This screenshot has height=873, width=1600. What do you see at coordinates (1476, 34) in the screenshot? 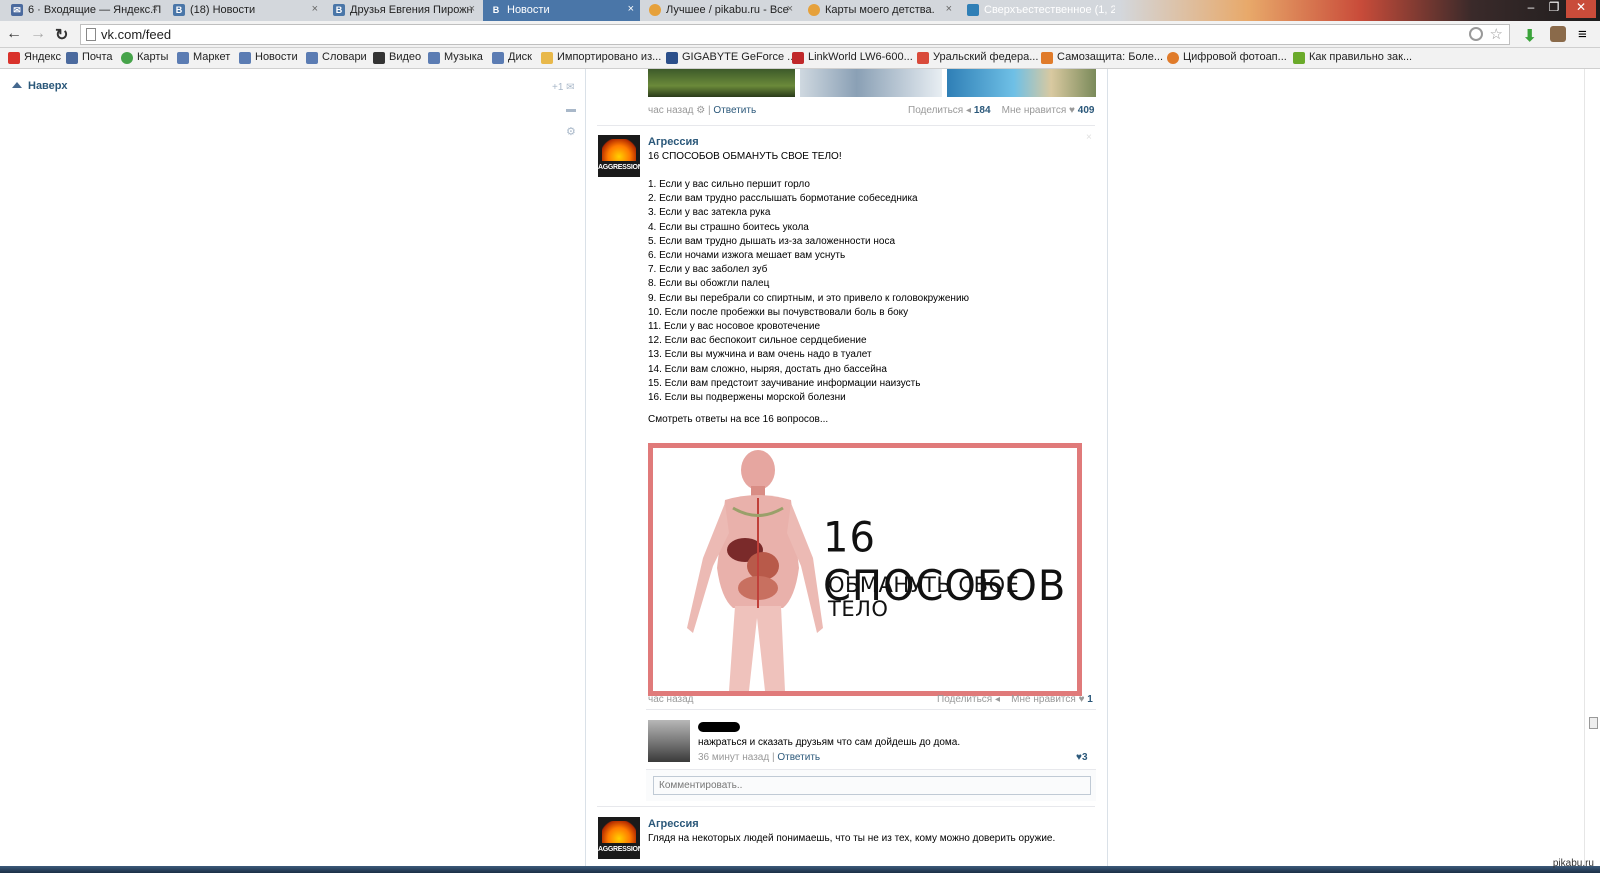
I see `translate-icon` at bounding box center [1476, 34].